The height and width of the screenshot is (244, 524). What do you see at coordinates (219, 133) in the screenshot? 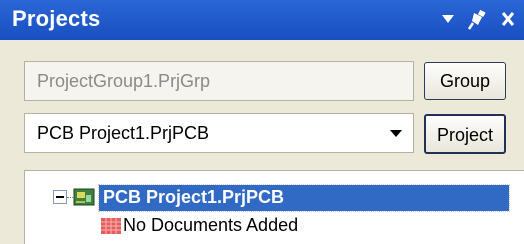
I see `project-select: PCB Project1.PrjPCB` at bounding box center [219, 133].